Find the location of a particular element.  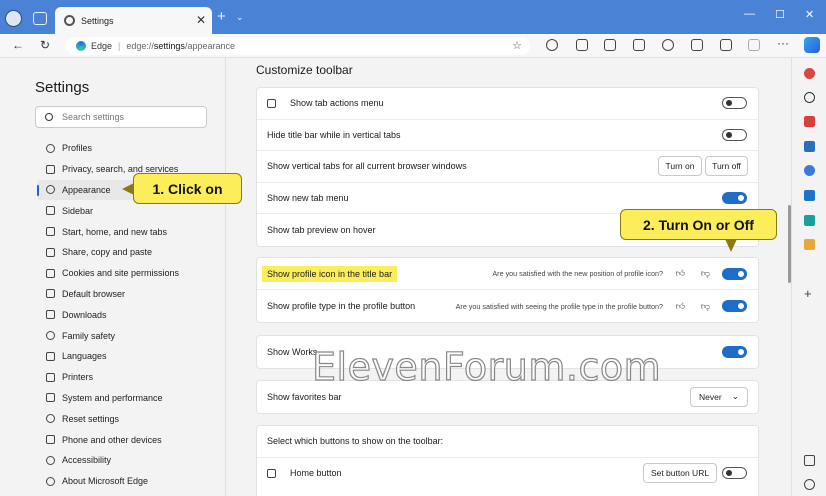

setting-row: Show tab actions menu is located at coordinates (507, 104).